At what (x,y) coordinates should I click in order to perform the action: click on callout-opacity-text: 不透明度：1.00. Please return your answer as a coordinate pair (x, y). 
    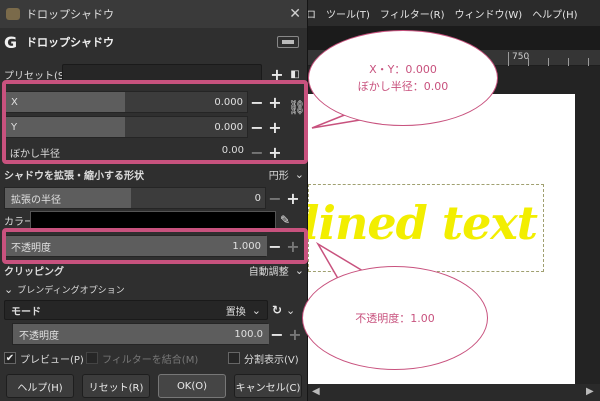
    Looking at the image, I should click on (395, 318).